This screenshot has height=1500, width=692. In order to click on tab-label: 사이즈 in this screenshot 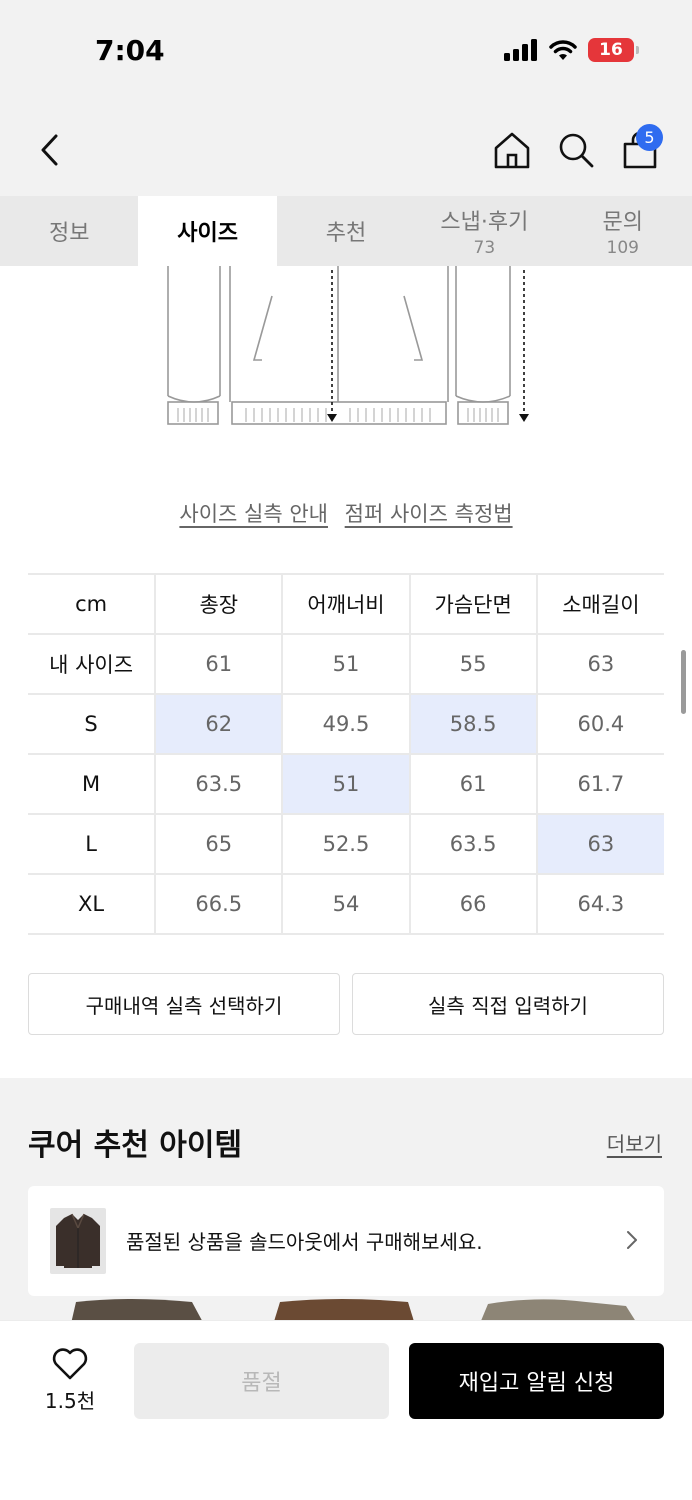, I will do `click(207, 233)`.